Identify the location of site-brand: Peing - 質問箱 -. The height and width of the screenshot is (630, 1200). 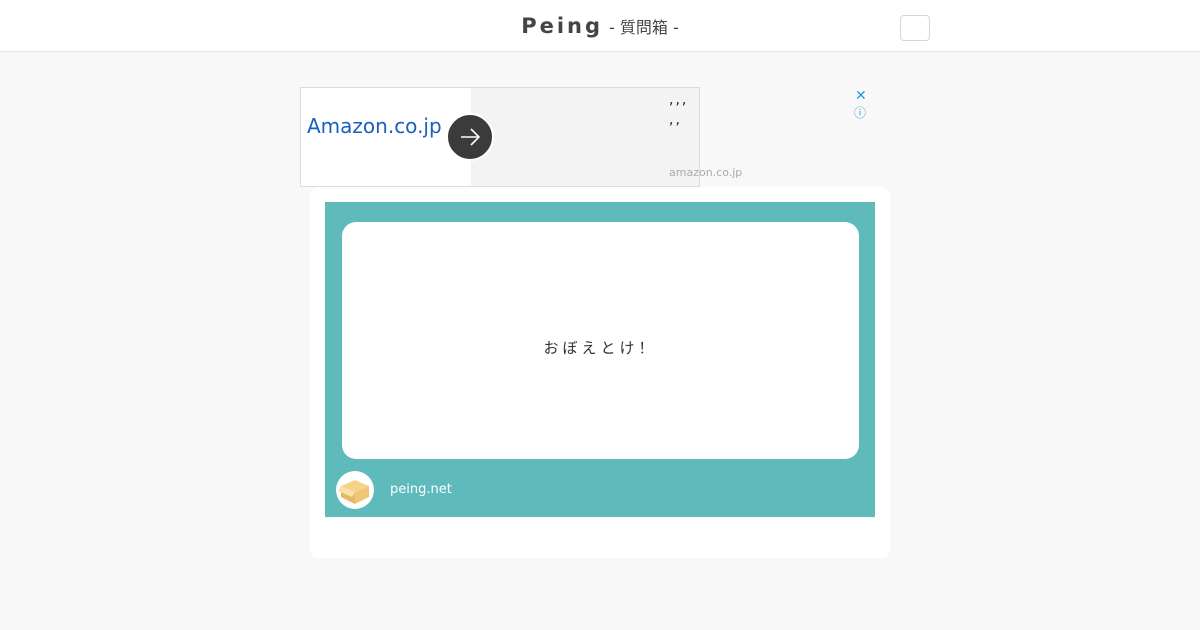
(600, 26).